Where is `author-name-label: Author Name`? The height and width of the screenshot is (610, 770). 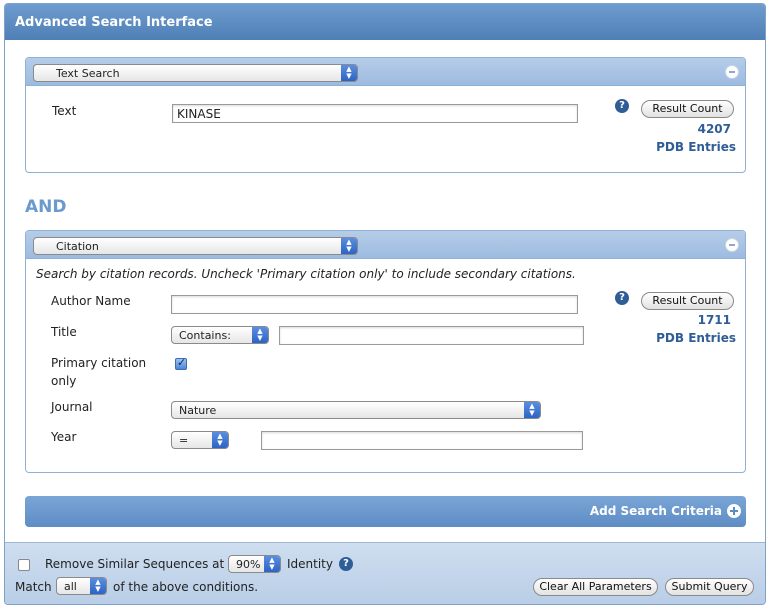
author-name-label: Author Name is located at coordinates (91, 301).